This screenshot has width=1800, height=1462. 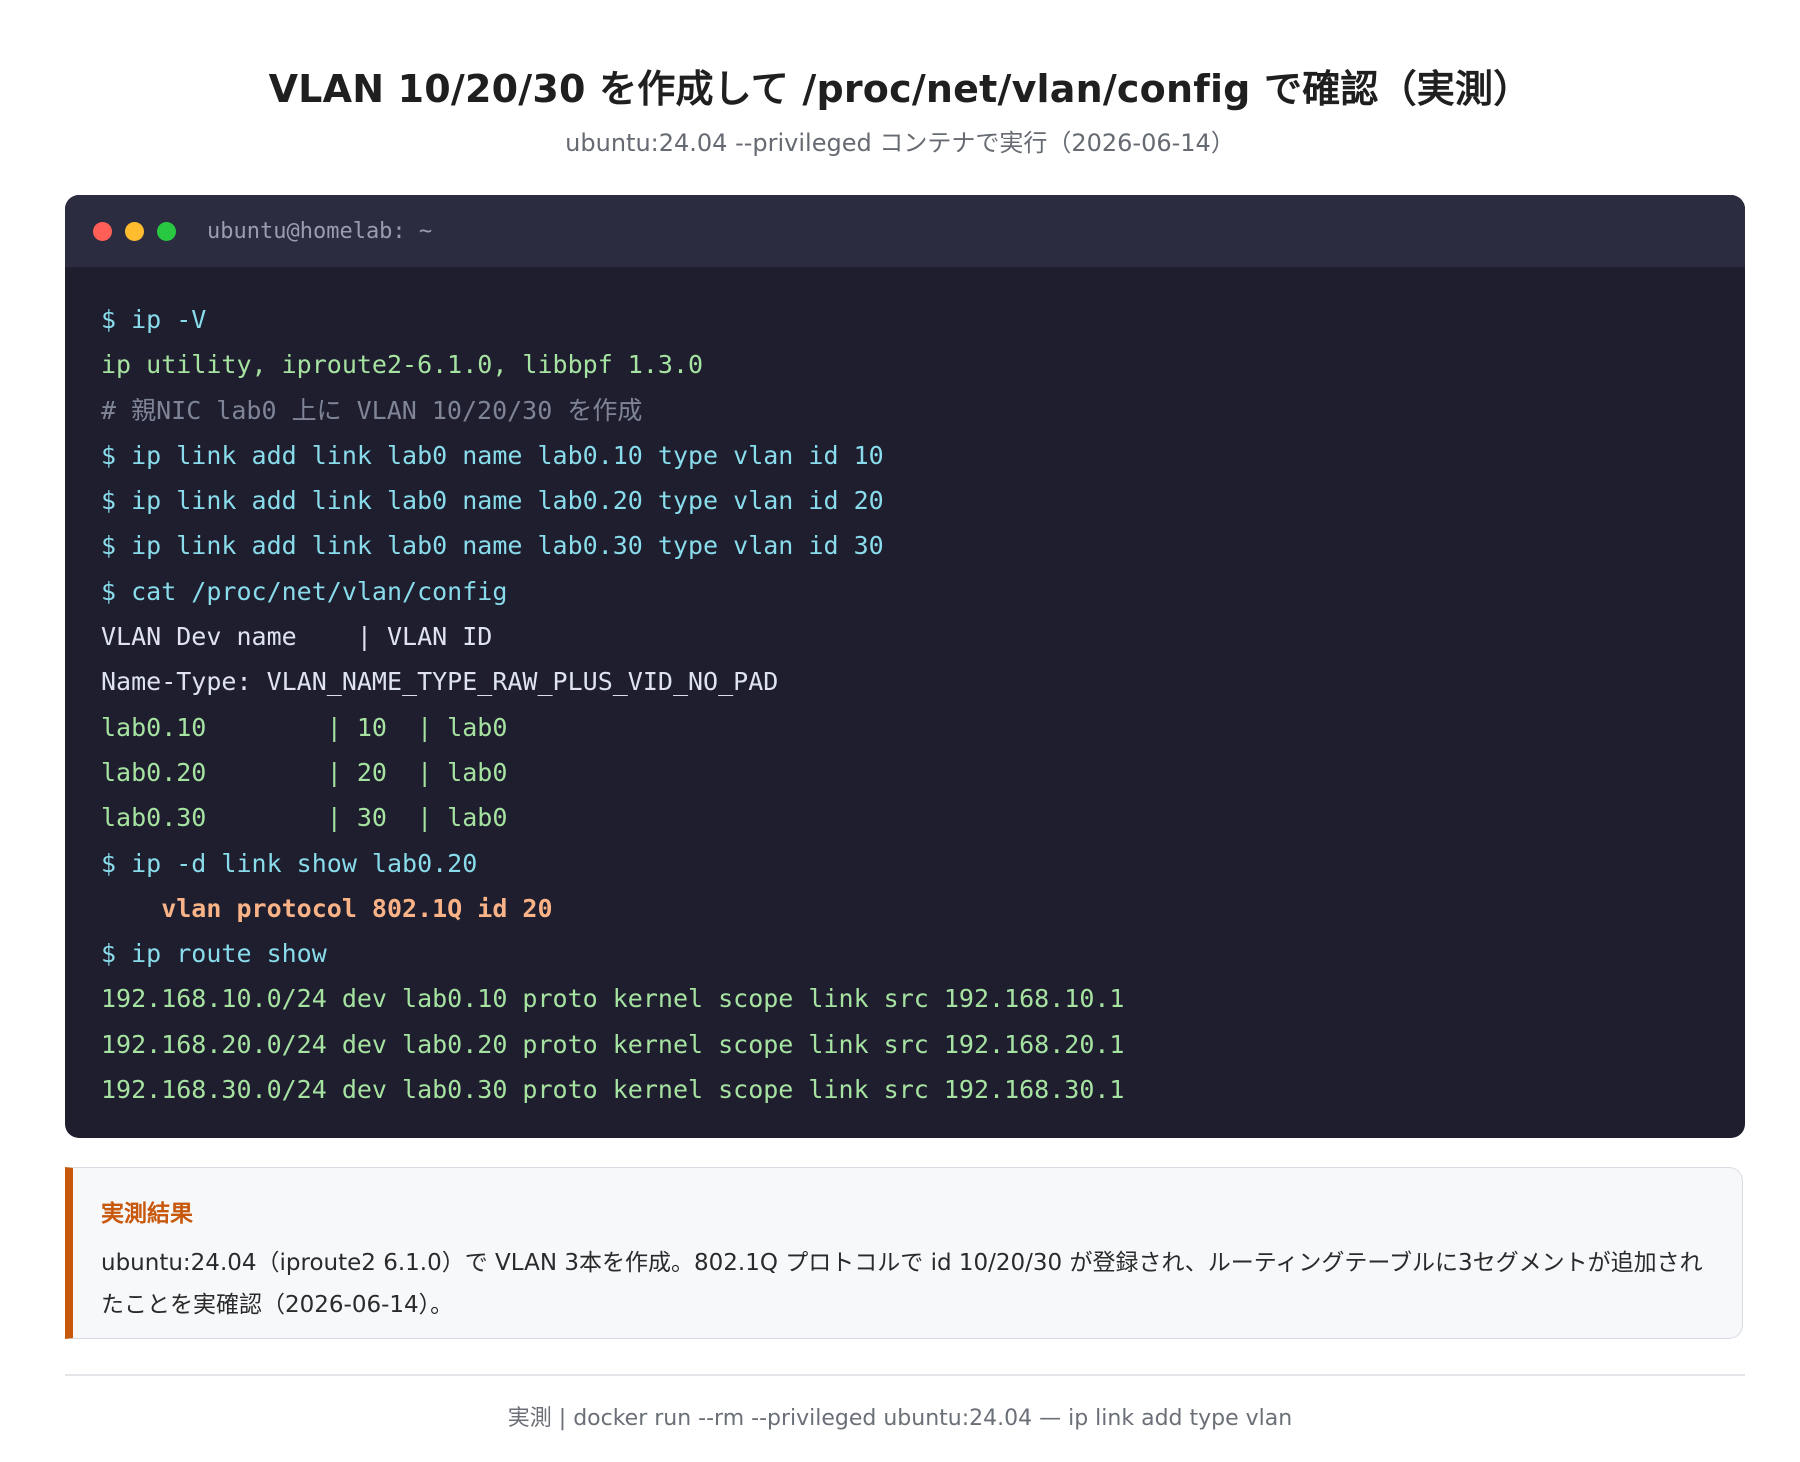 What do you see at coordinates (304, 591) in the screenshot?
I see `terminal-line: $ cat /proc/net/vlan/config` at bounding box center [304, 591].